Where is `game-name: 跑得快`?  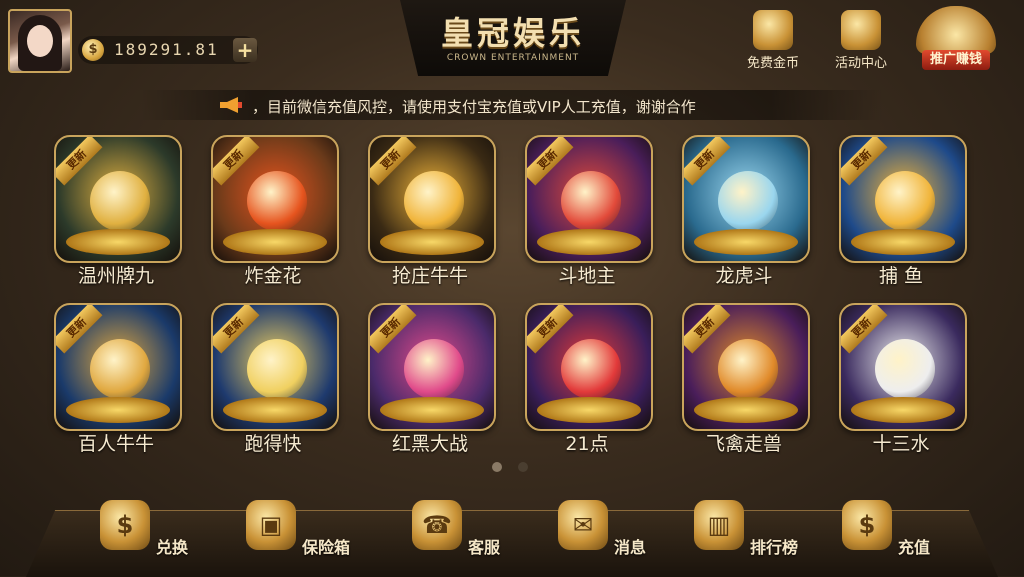 game-name: 跑得快 is located at coordinates (273, 444).